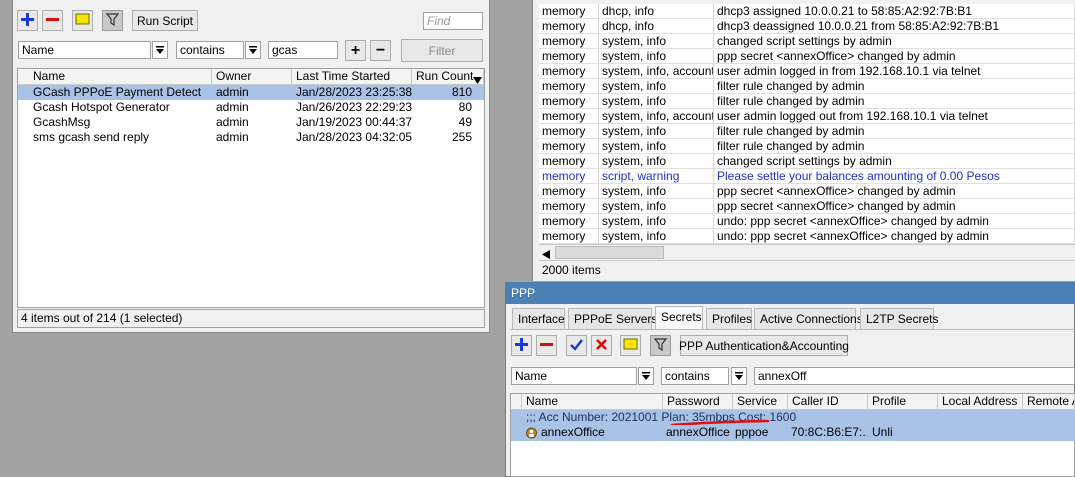 The height and width of the screenshot is (477, 1075). I want to click on filter-operator-dropdown, so click(253, 50).